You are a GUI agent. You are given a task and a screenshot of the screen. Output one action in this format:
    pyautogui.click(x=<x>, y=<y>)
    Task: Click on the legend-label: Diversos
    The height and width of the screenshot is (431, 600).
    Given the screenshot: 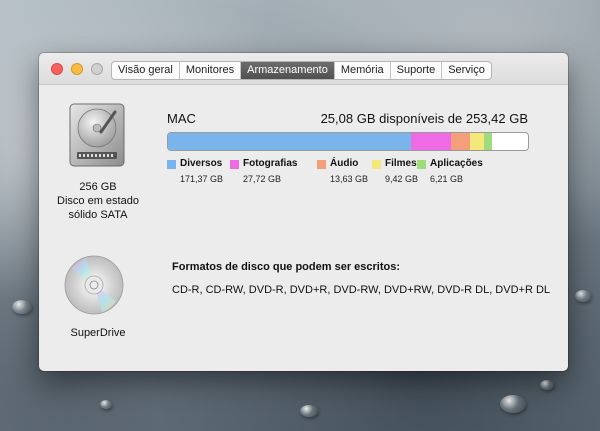 What is the action you would take?
    pyautogui.click(x=201, y=163)
    